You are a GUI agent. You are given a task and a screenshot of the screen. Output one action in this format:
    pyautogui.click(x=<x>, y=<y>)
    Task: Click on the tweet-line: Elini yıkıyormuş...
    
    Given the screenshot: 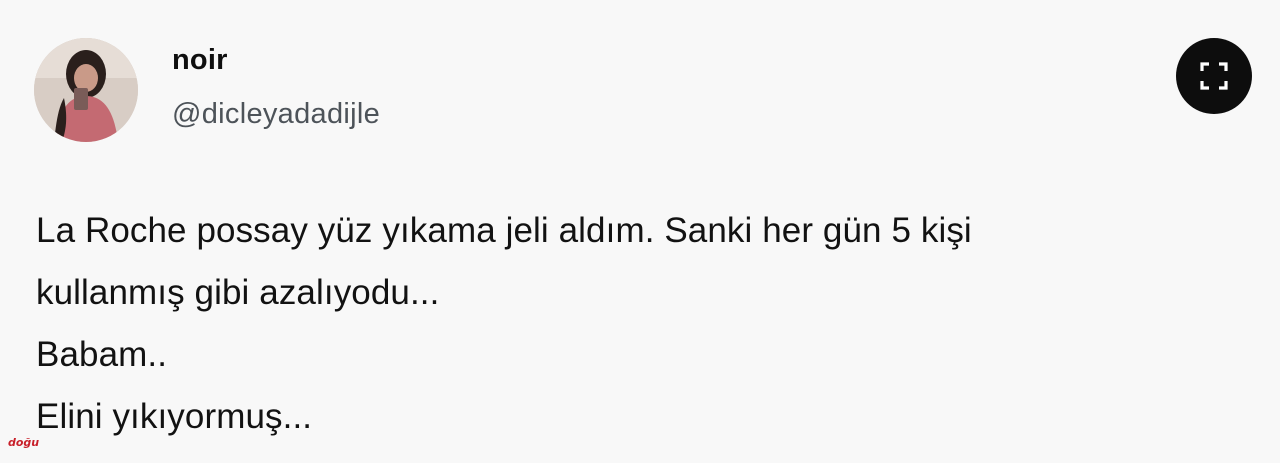 What is the action you would take?
    pyautogui.click(x=174, y=416)
    